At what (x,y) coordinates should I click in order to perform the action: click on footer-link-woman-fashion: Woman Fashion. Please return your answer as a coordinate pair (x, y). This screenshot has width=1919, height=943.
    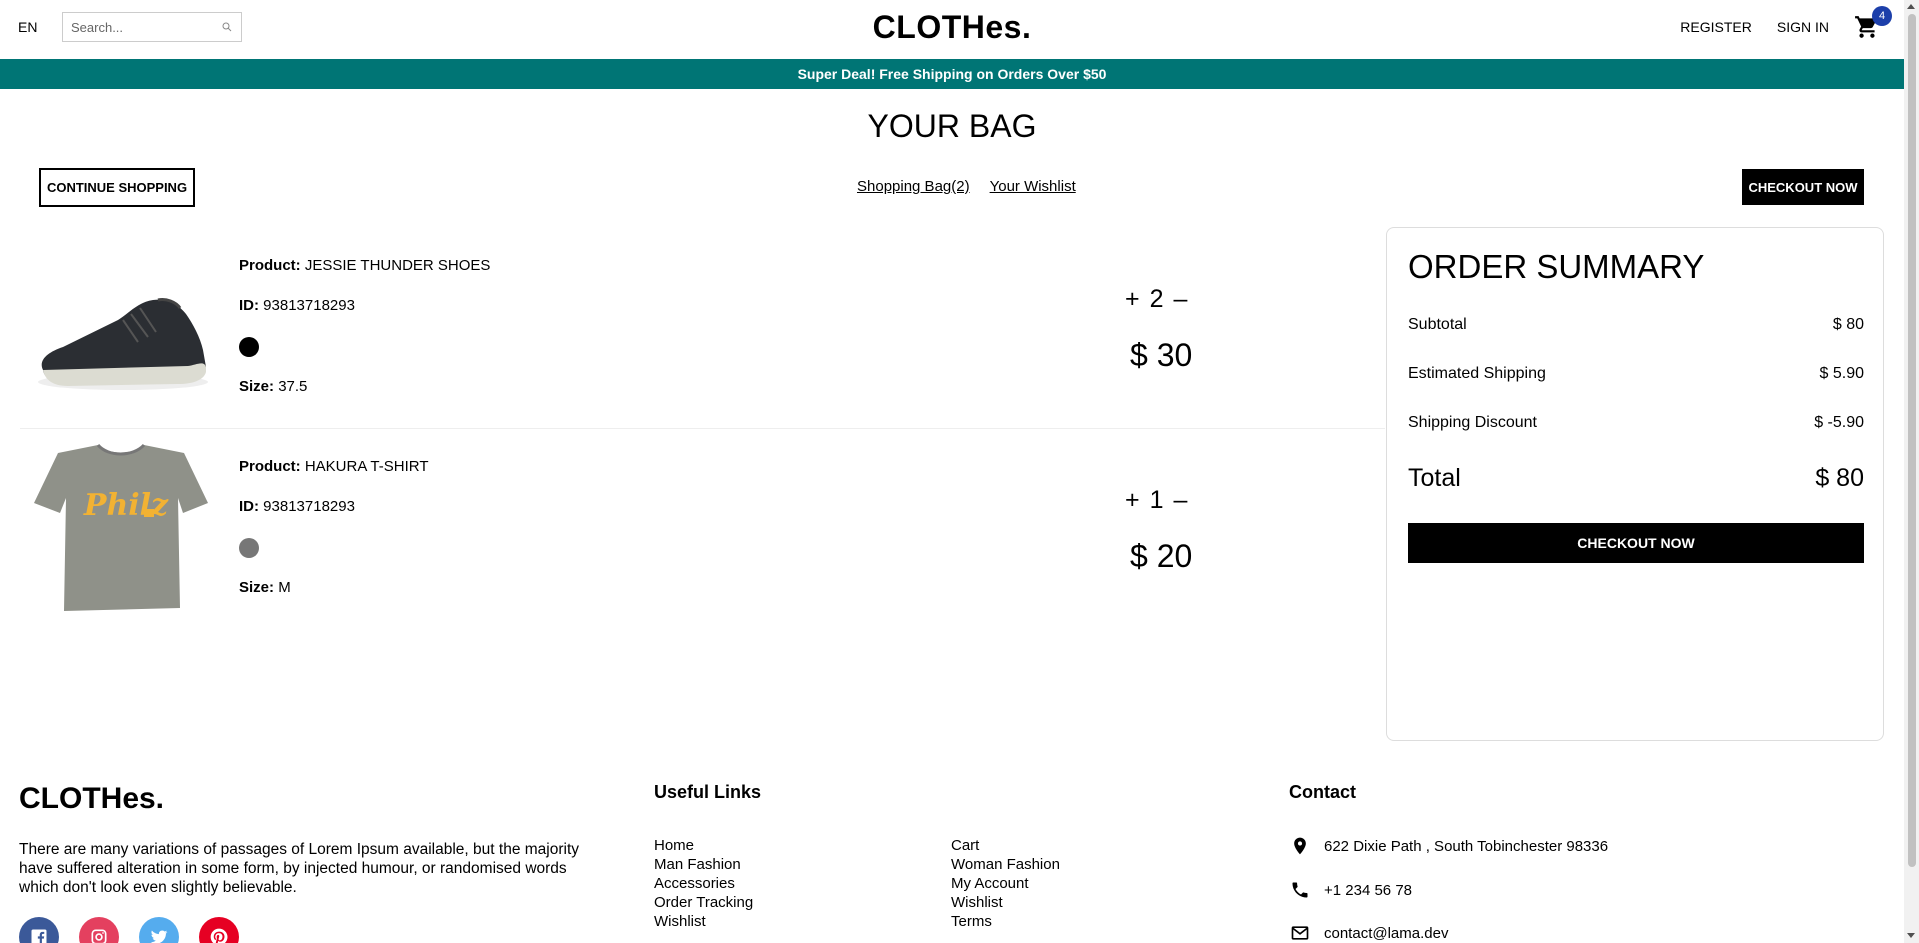
    Looking at the image, I should click on (1005, 864).